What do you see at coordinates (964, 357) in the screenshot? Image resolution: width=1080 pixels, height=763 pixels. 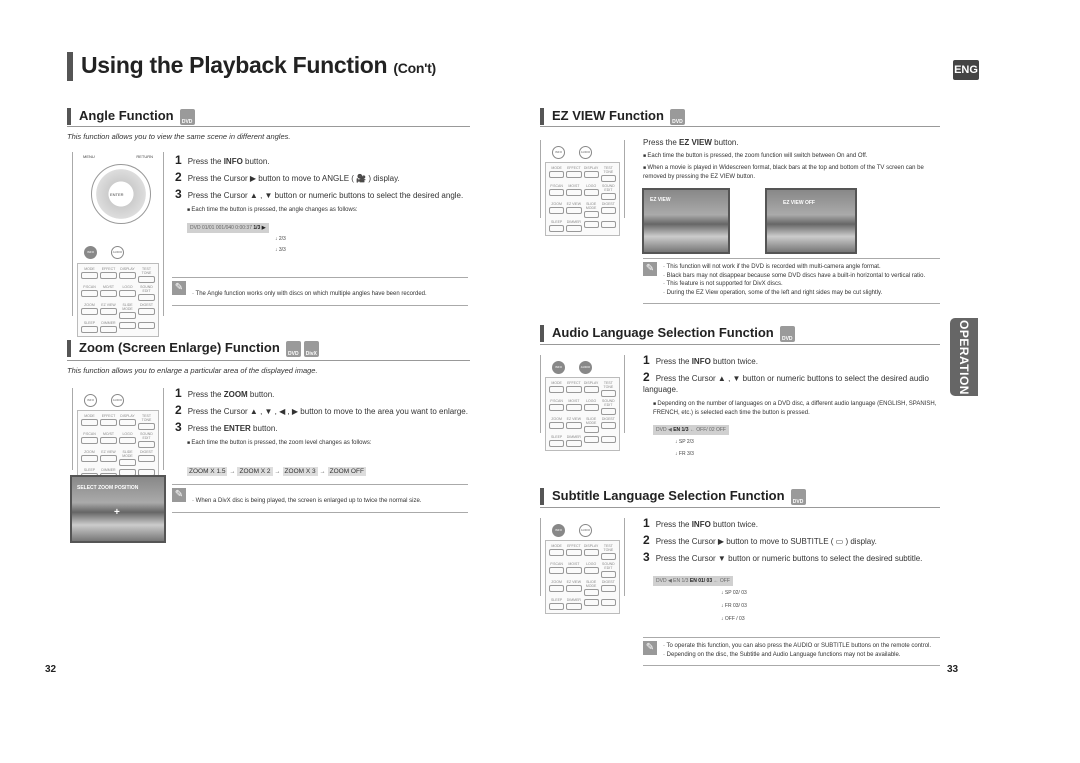 I see `section-tab: OPERATION` at bounding box center [964, 357].